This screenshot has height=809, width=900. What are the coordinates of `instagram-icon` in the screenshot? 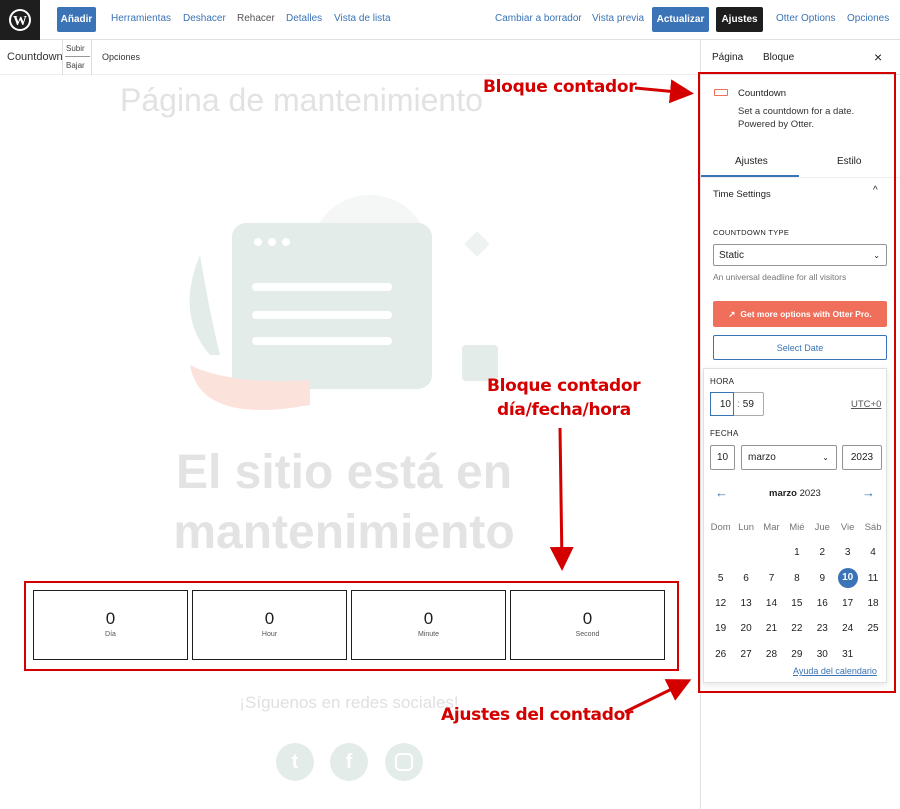 It's located at (404, 762).